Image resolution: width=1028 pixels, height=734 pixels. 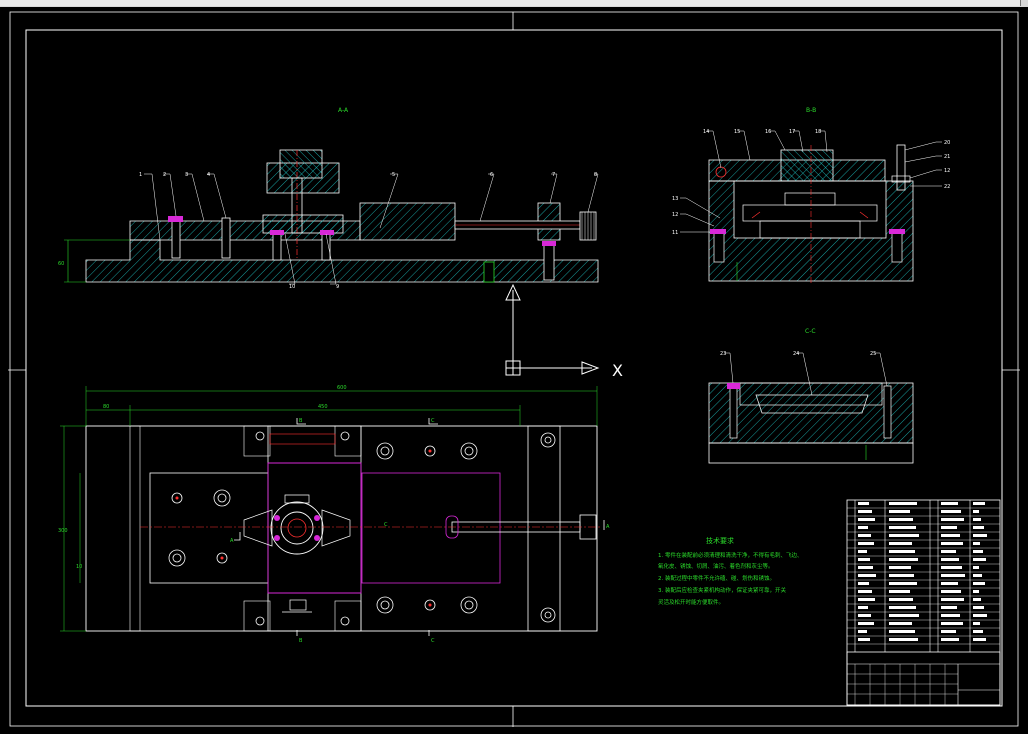 I want to click on balloon-label: 2, so click(x=164, y=175).